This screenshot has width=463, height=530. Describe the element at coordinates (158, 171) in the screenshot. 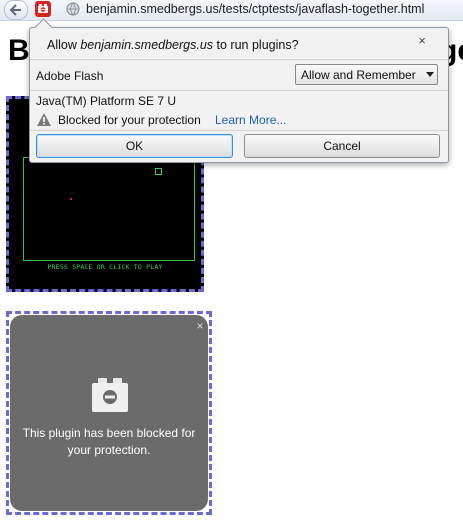

I see `game-player` at that location.